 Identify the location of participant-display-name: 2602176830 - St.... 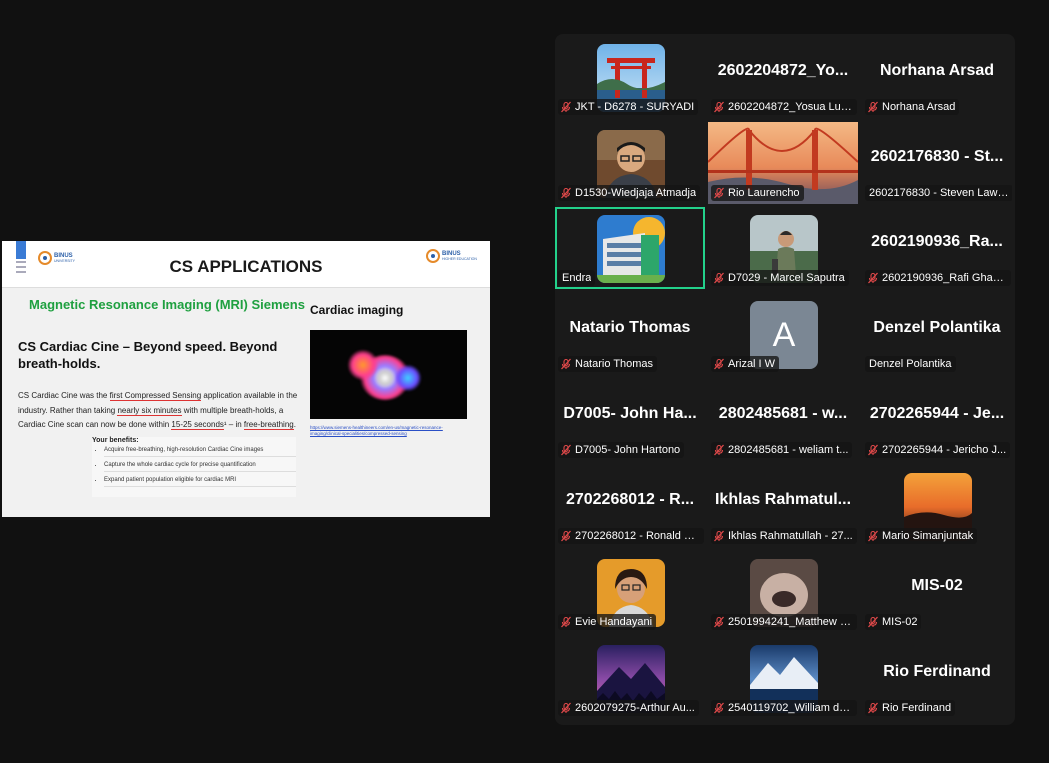
(937, 156).